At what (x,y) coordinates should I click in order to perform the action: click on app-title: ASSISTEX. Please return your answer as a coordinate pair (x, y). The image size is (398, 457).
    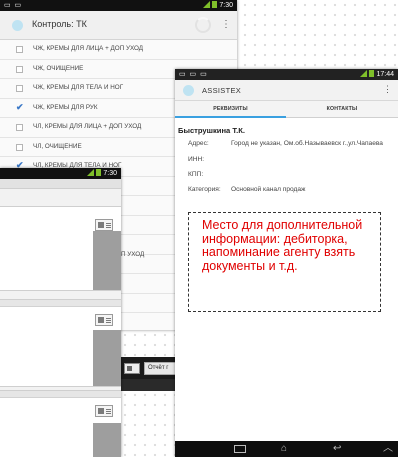
    Looking at the image, I should click on (222, 90).